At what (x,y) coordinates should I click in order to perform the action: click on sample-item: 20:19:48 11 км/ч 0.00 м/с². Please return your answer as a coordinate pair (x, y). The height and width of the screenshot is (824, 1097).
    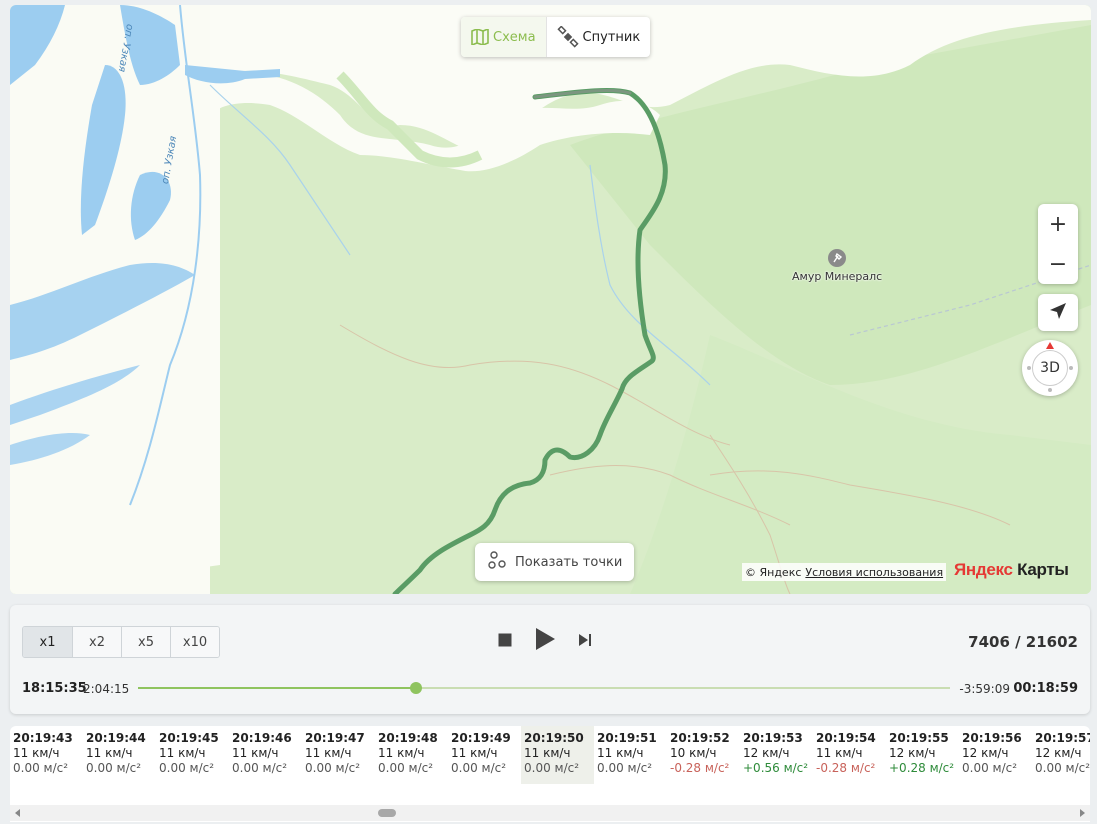
    Looking at the image, I should click on (411, 755).